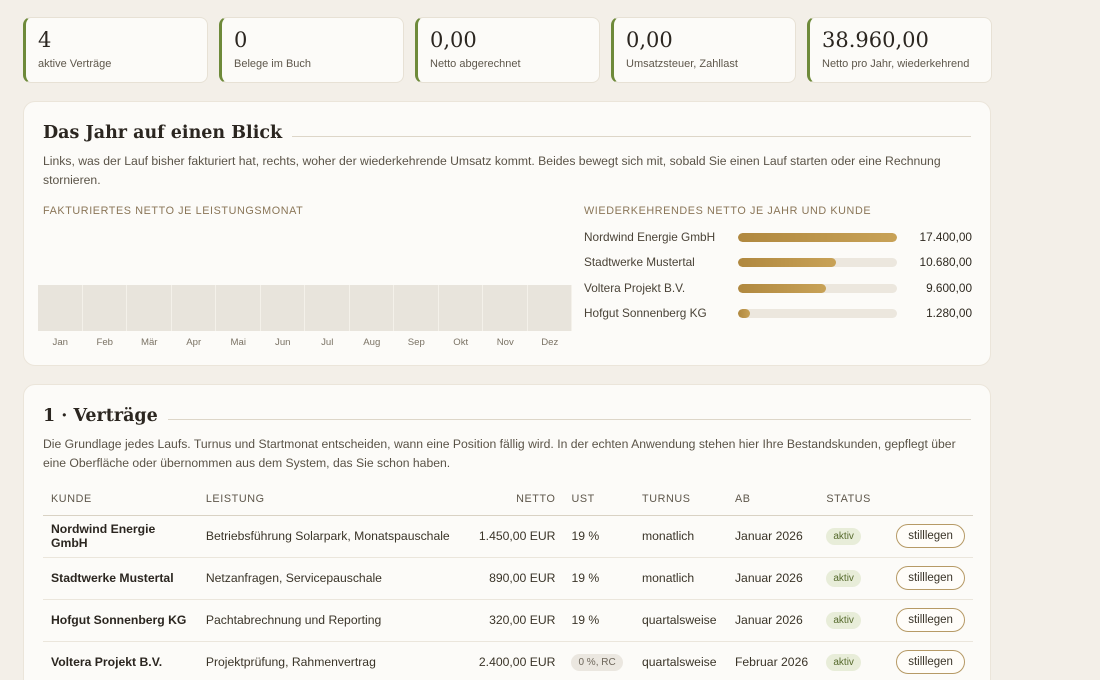  I want to click on cell-netto: 890,00 EUR, so click(514, 578).